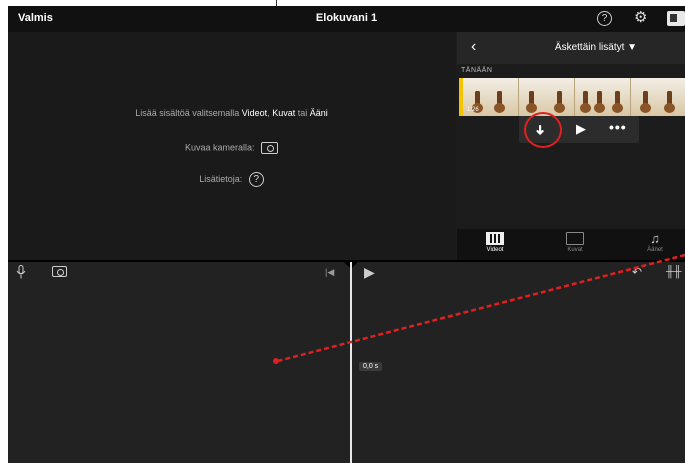  I want to click on camera-hint: Kuvaa kameralla:, so click(231, 148).